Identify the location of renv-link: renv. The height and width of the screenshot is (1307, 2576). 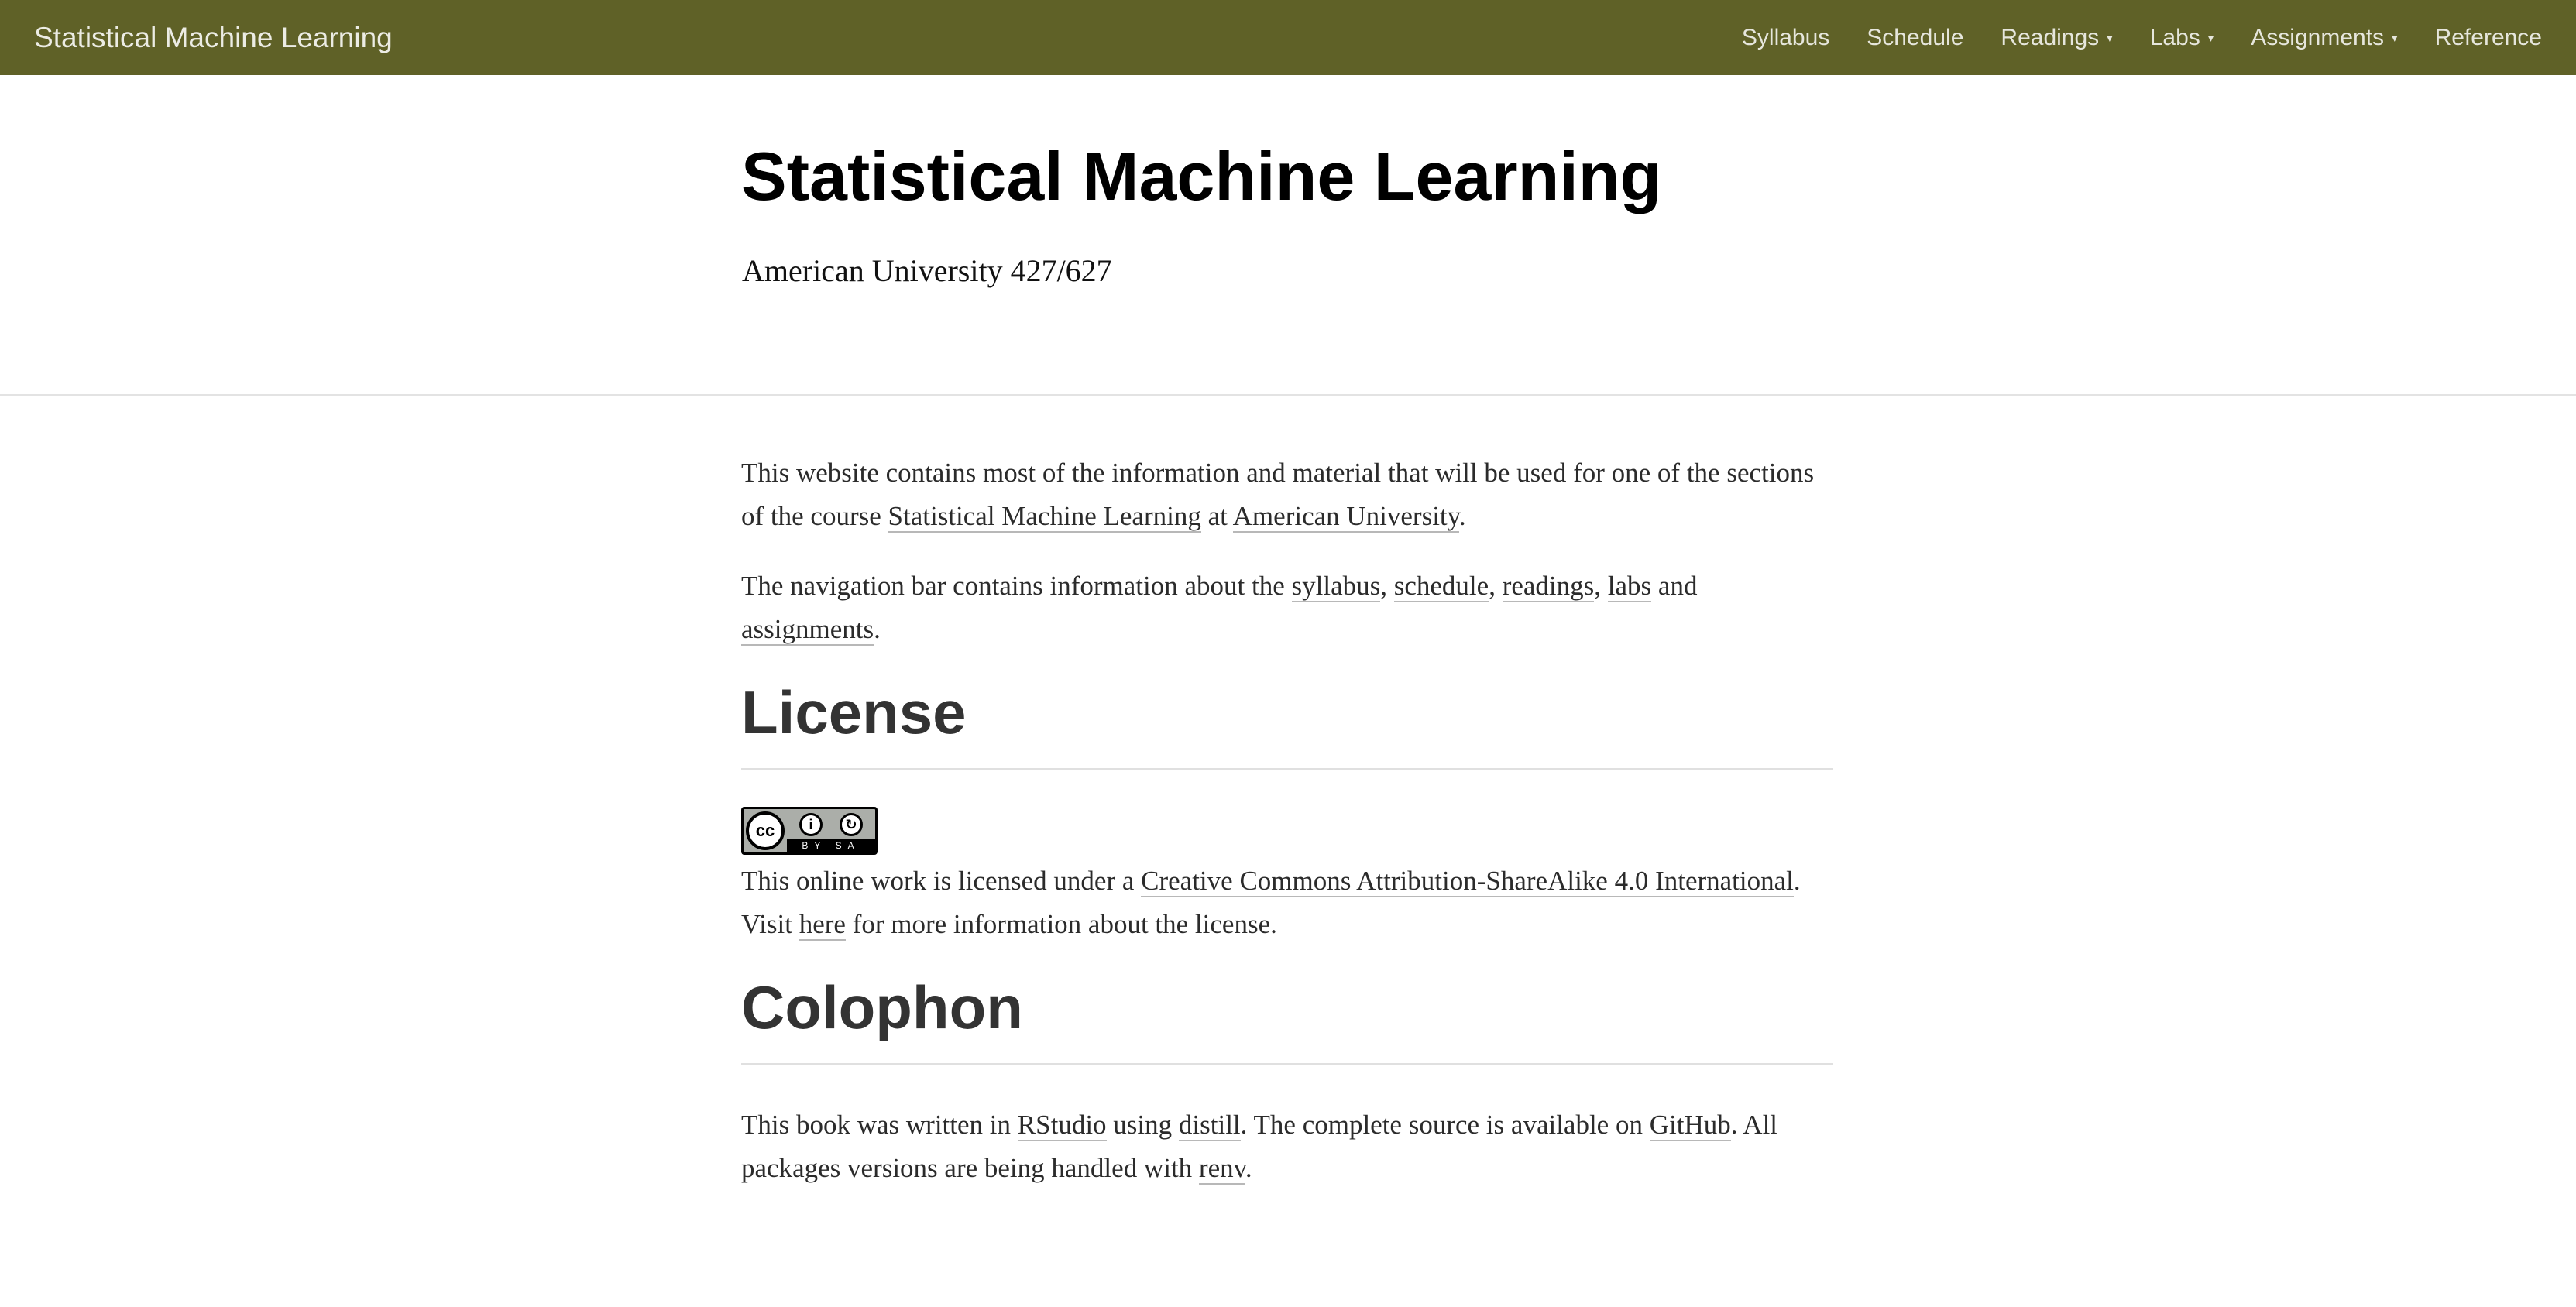
(1221, 1169).